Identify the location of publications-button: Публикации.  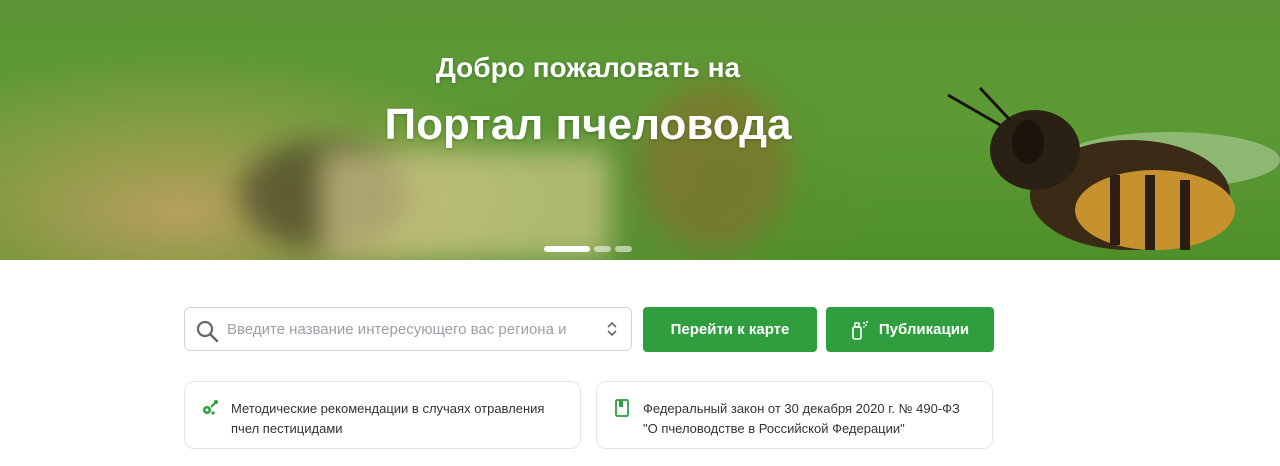
(910, 329).